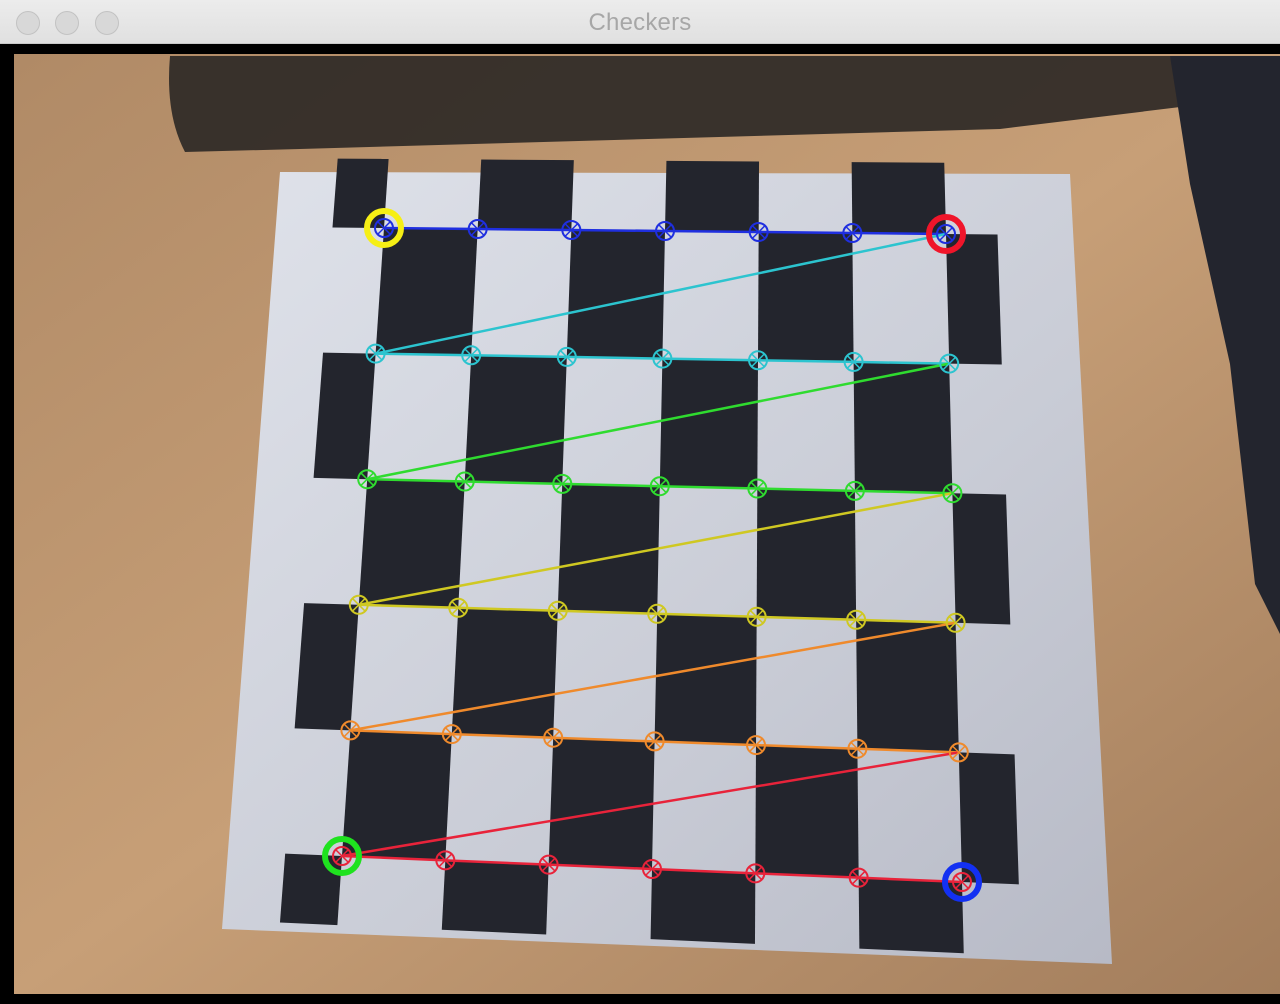  I want to click on window-title: Checkers, so click(640, 22).